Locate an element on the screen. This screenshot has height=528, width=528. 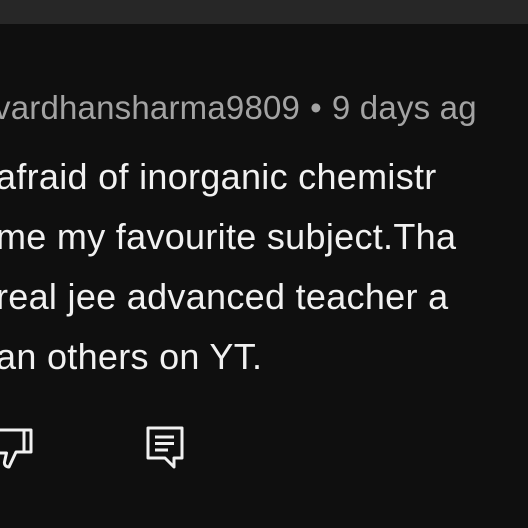
comment-line: an others on YT. is located at coordinates (131, 356).